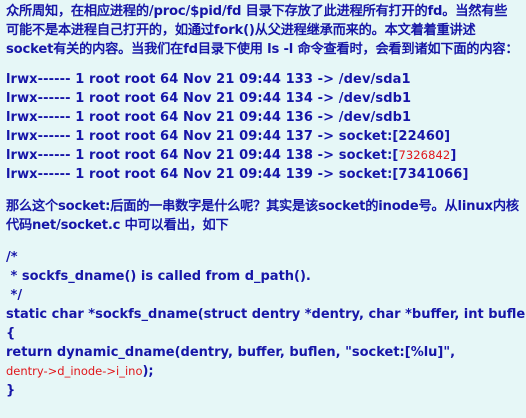 This screenshot has height=418, width=526. I want to click on code-line: }, so click(11, 391).